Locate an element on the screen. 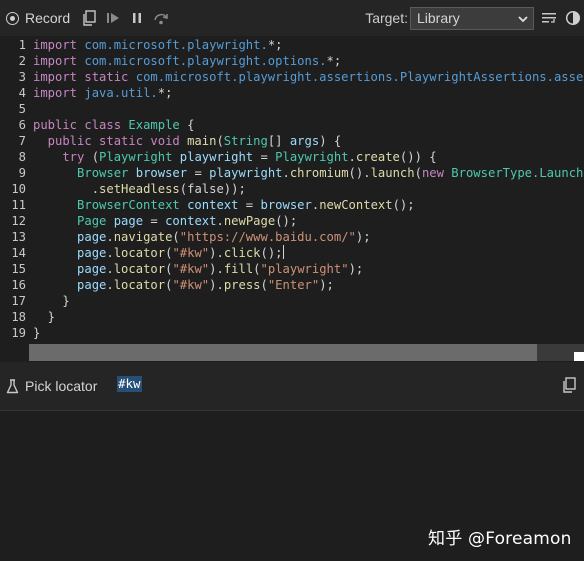  code-token: BrowserType.LaunchOpt is located at coordinates (517, 173).